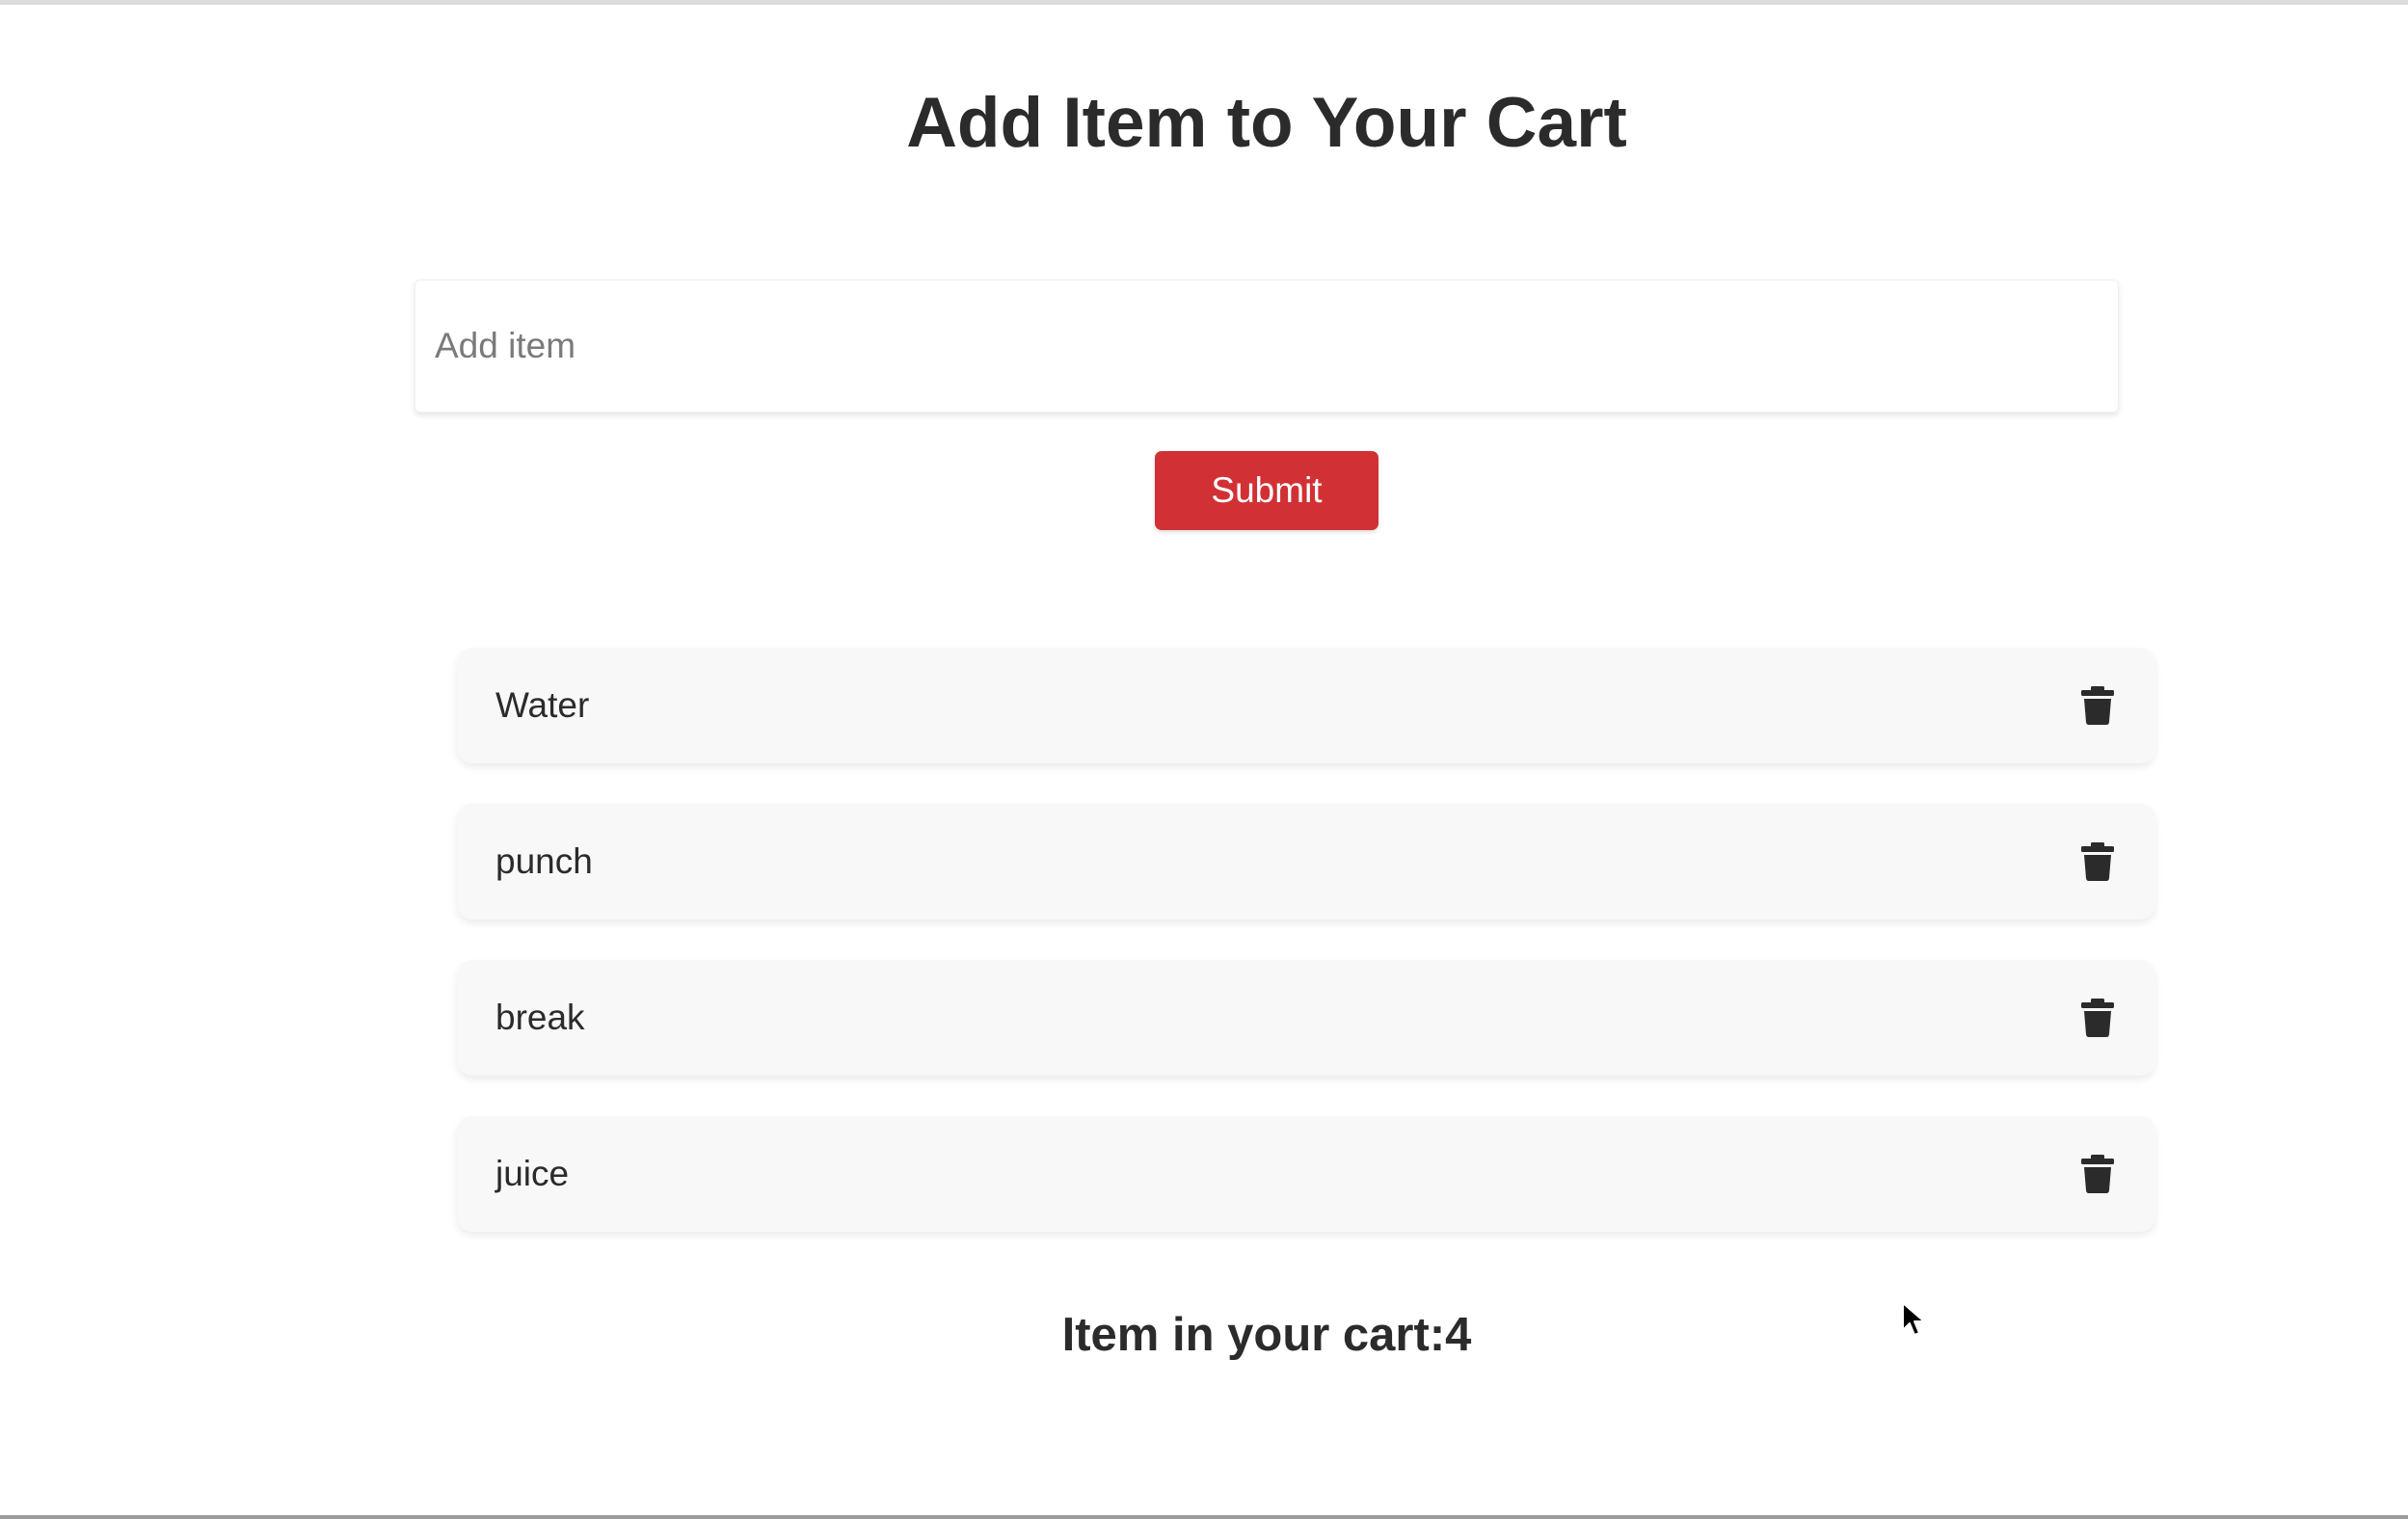 This screenshot has height=1519, width=2408. Describe the element at coordinates (1306, 705) in the screenshot. I see `cart-item: Water` at that location.